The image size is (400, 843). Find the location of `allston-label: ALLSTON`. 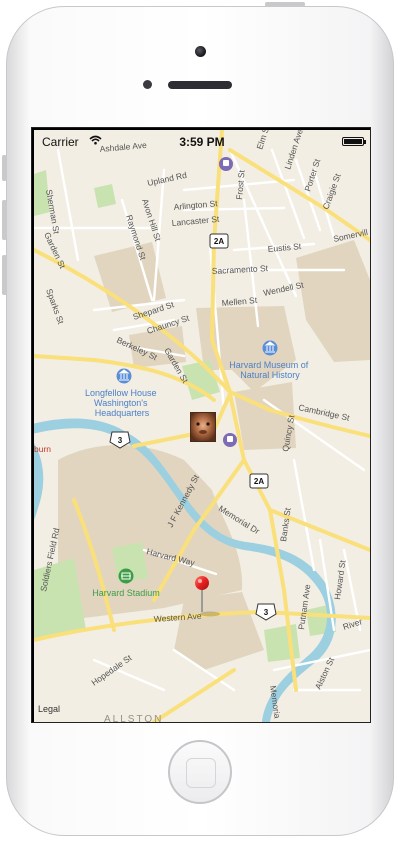

allston-label: ALLSTON is located at coordinates (133, 718).